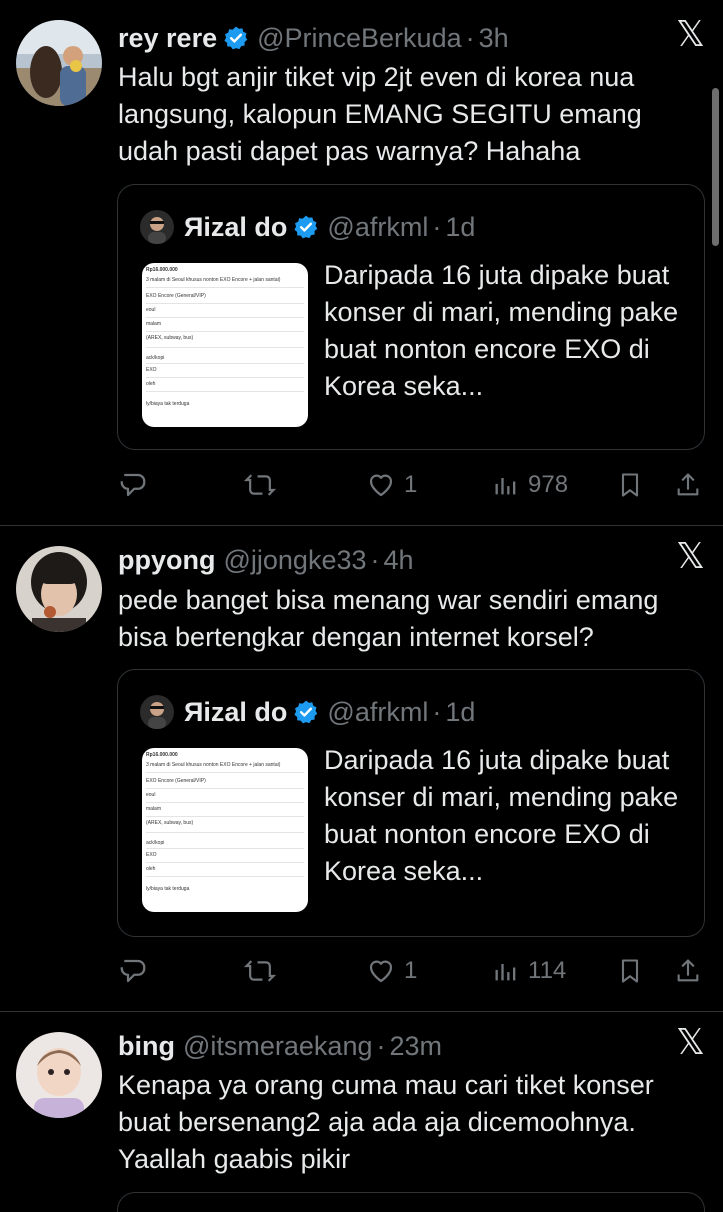 Image resolution: width=723 pixels, height=1212 pixels. What do you see at coordinates (399, 560) in the screenshot?
I see `timestamp: 4h` at bounding box center [399, 560].